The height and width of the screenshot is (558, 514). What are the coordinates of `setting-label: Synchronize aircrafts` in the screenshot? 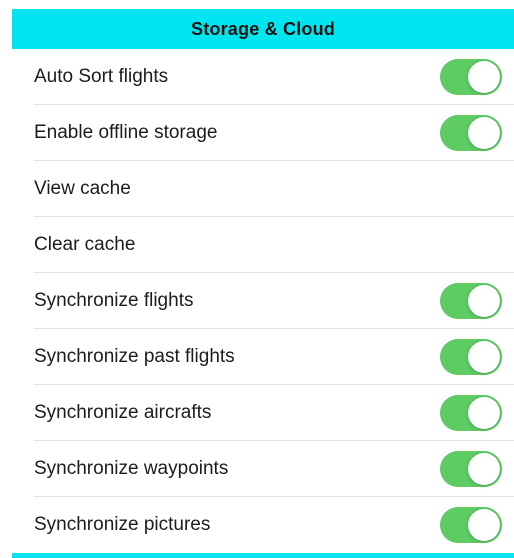 It's located at (123, 412).